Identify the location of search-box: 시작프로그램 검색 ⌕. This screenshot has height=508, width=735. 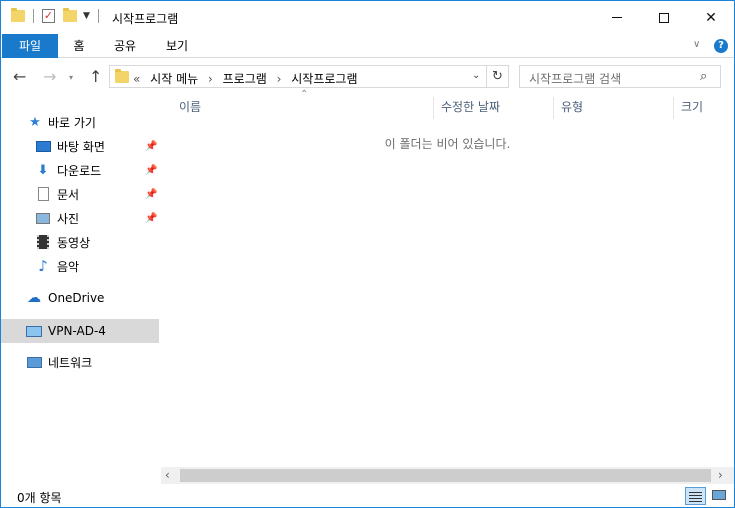
(620, 76).